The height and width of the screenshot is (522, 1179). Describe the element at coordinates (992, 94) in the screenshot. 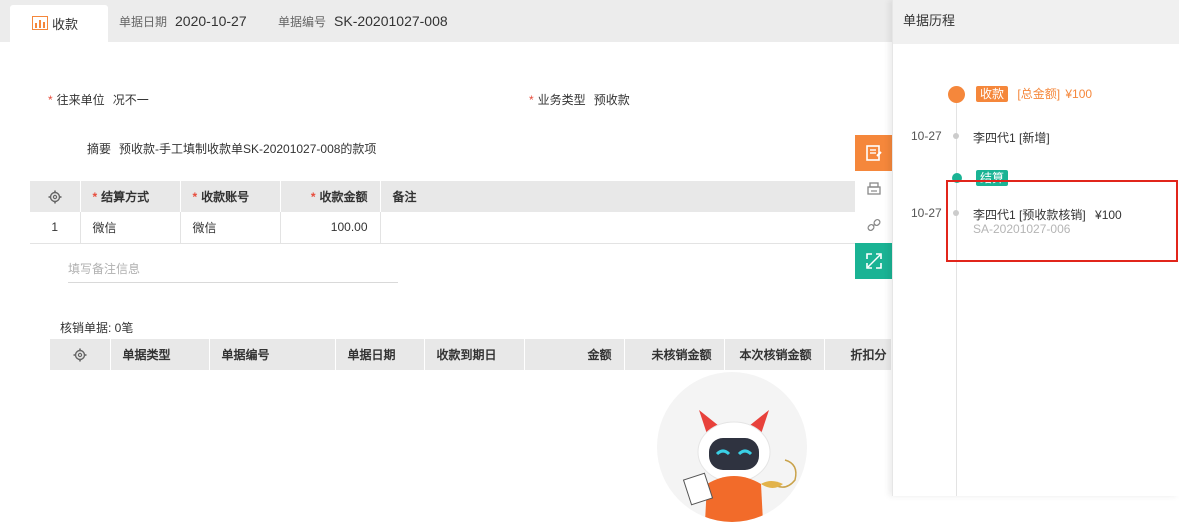

I see `receipt-badge: 收款` at that location.